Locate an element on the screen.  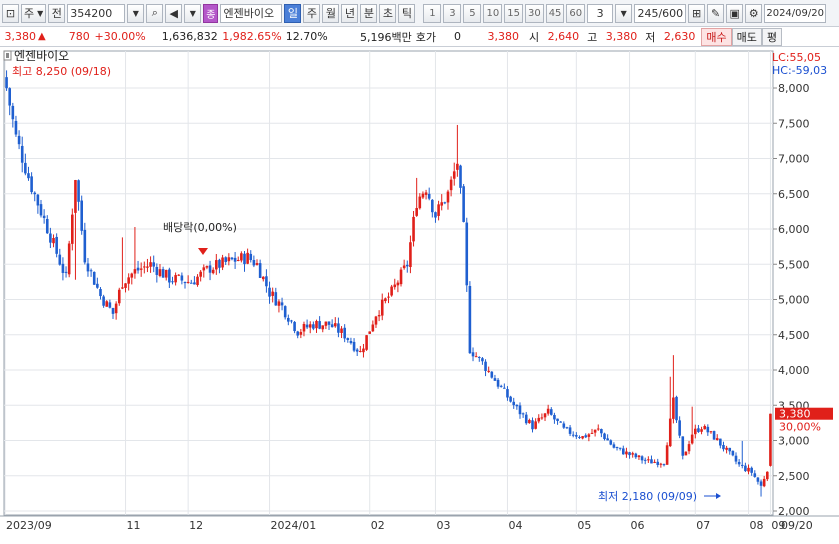
sell-button: 매도 is located at coordinates (746, 36).